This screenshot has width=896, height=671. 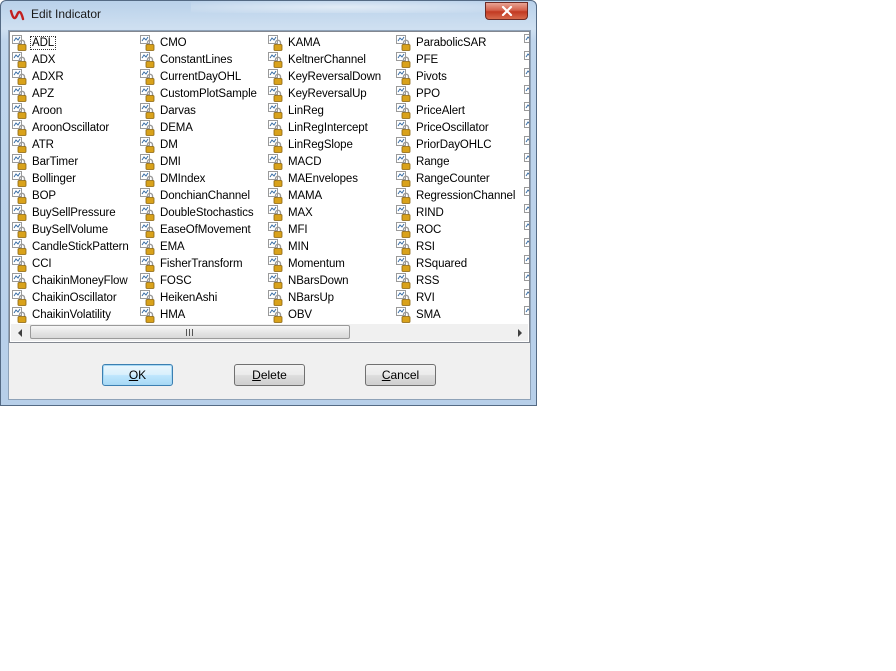 What do you see at coordinates (432, 263) in the screenshot?
I see `indicator-list-item: RSquared` at bounding box center [432, 263].